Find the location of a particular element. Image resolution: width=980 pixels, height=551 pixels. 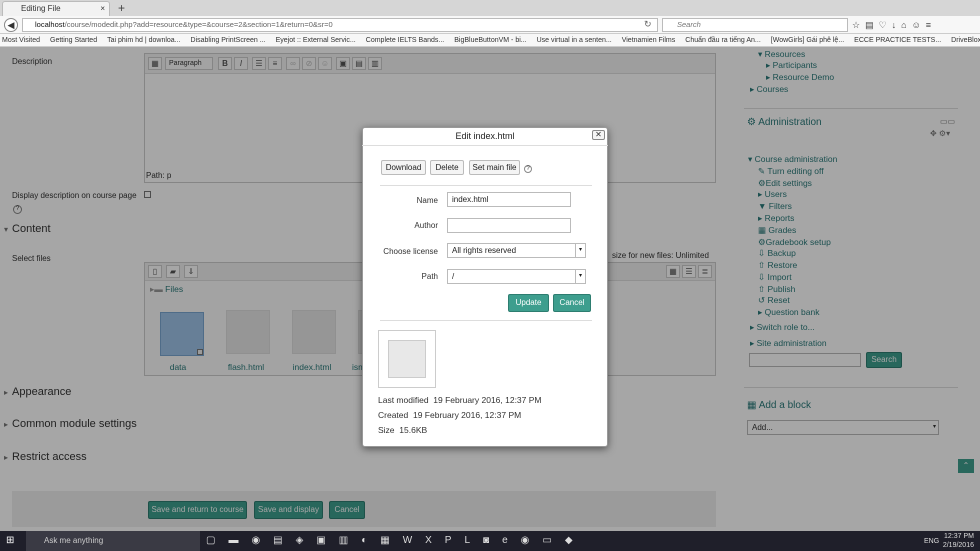

clock-time: 12:37 PM is located at coordinates (959, 536).